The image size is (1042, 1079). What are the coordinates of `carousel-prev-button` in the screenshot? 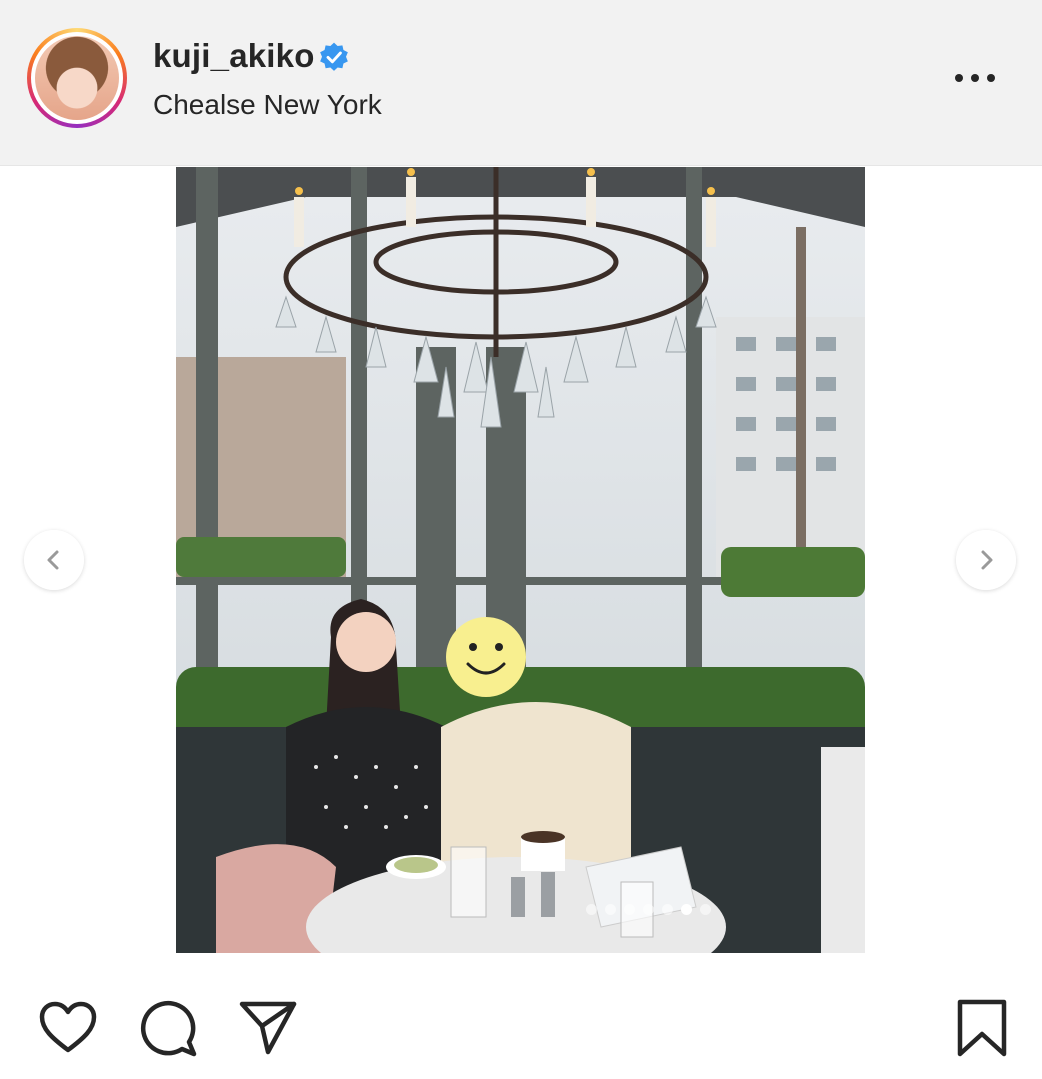 It's located at (54, 560).